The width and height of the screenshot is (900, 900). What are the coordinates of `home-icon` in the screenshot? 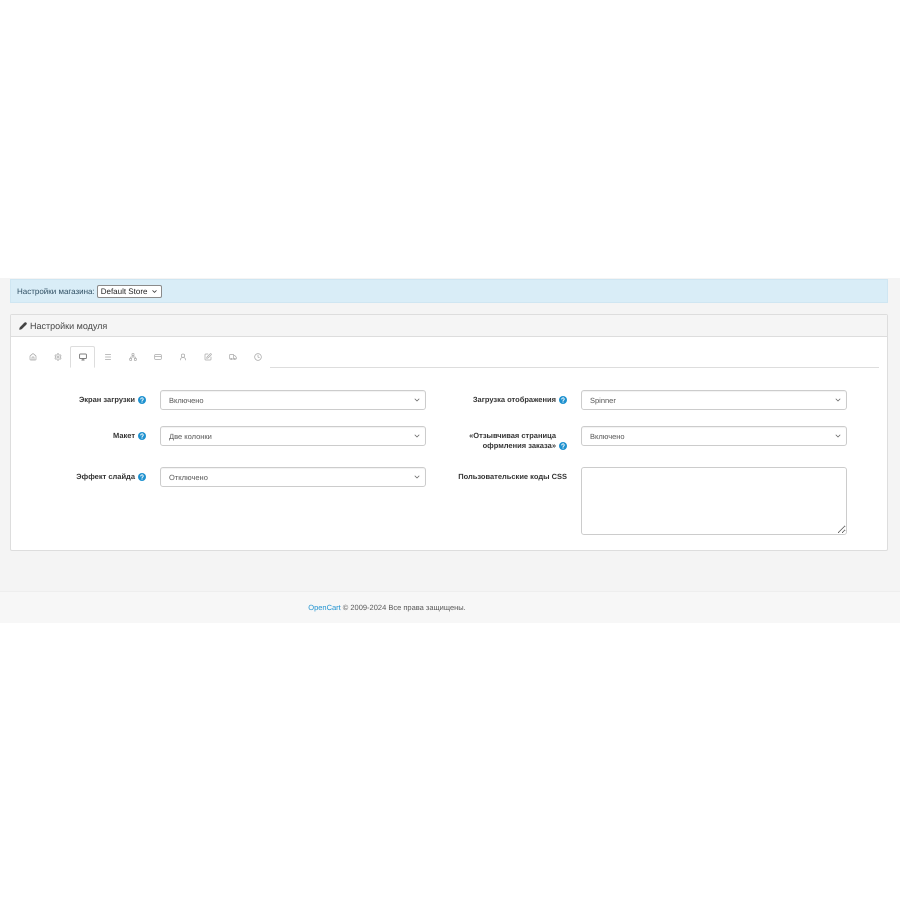 It's located at (32, 357).